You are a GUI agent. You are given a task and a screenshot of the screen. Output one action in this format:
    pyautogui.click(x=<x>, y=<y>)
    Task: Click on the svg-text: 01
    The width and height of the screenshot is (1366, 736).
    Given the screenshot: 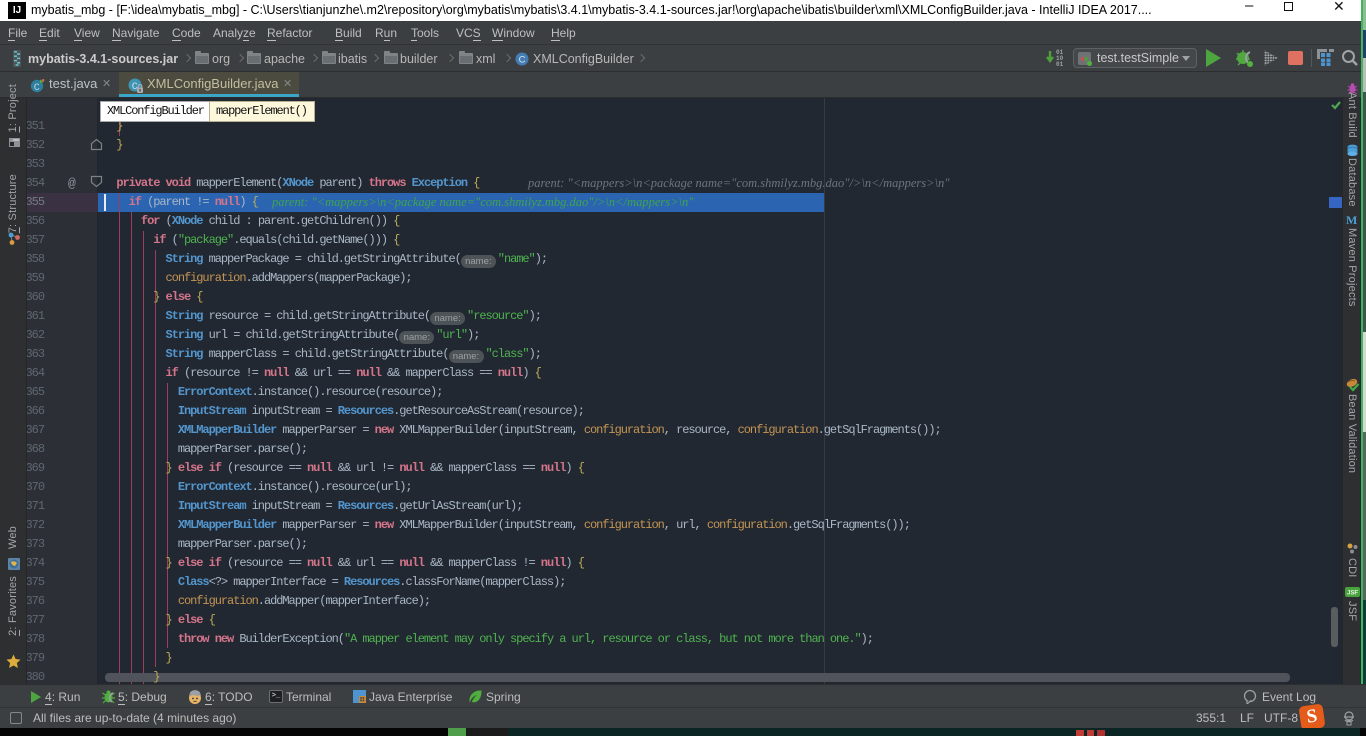 What is the action you would take?
    pyautogui.click(x=1060, y=64)
    